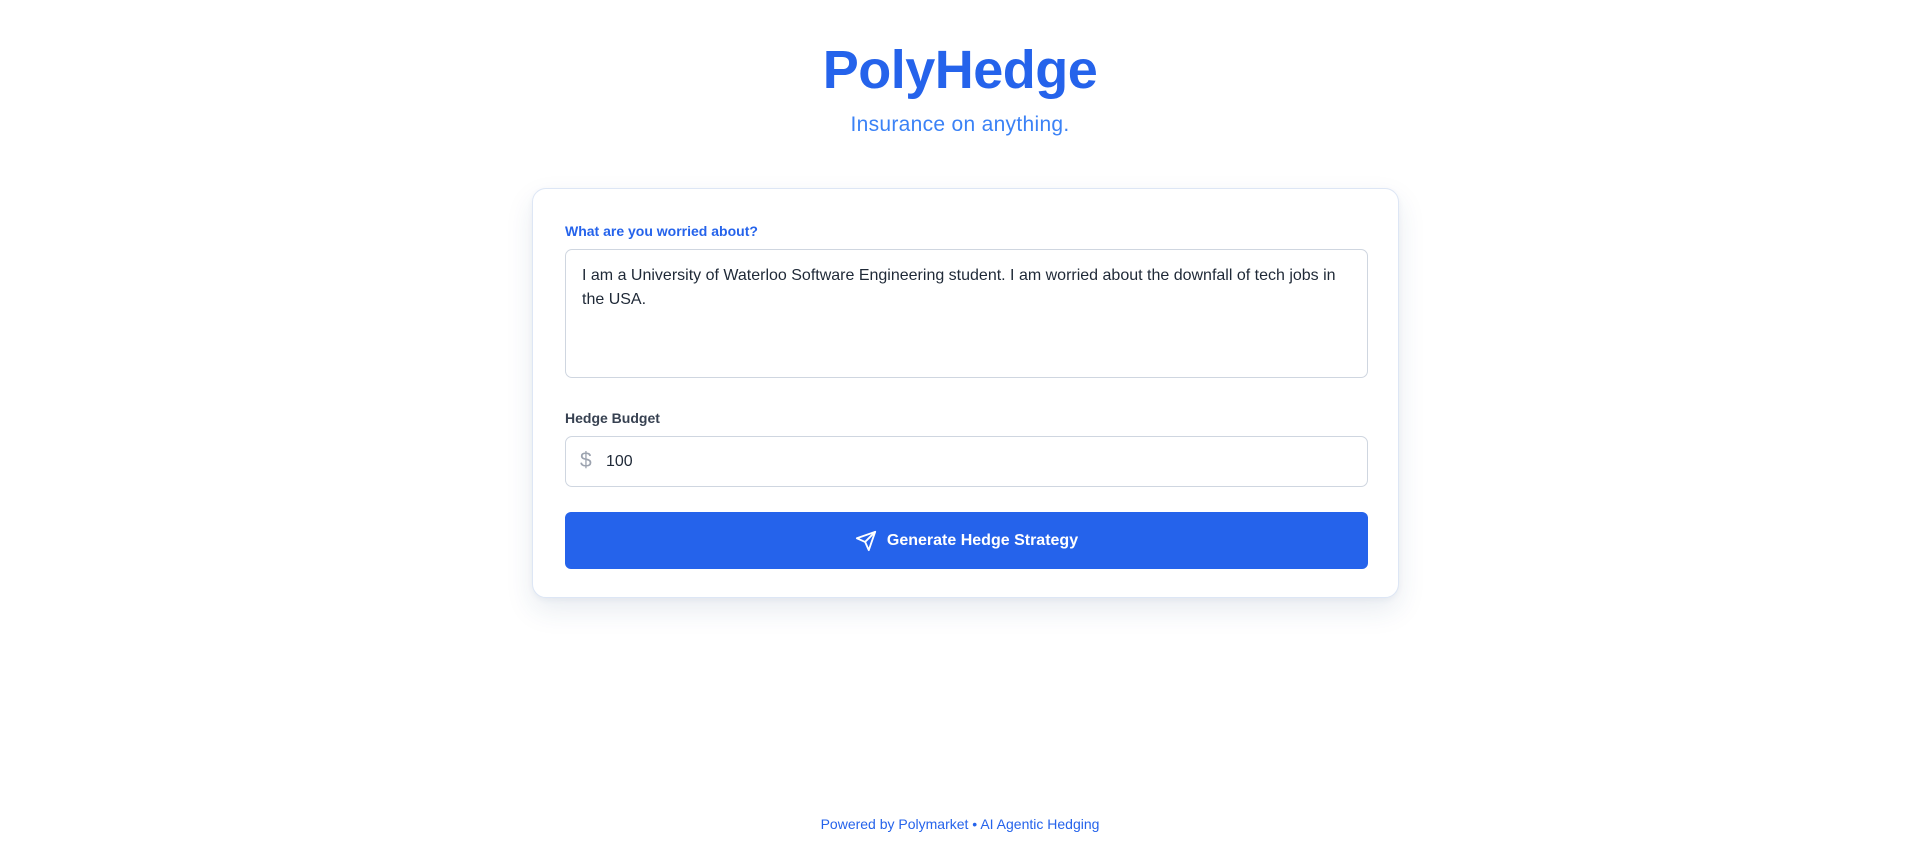 The width and height of the screenshot is (1920, 856). What do you see at coordinates (586, 460) in the screenshot?
I see `dollar-icon: $` at bounding box center [586, 460].